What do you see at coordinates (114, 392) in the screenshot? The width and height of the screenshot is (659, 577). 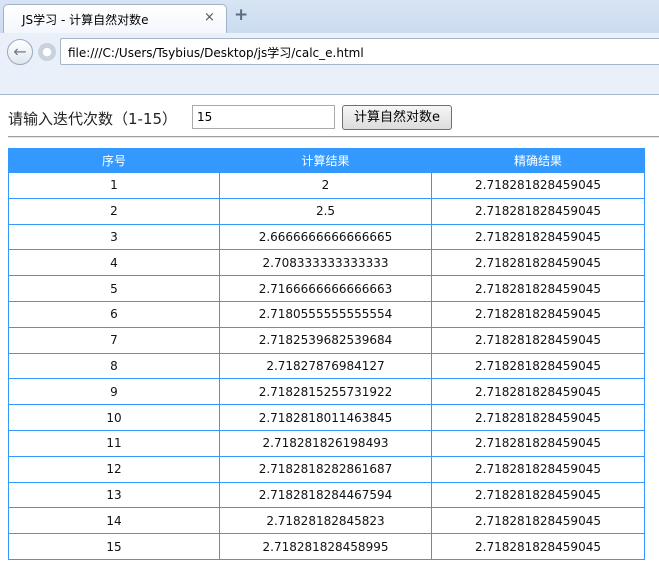 I see `cell-index: 9` at bounding box center [114, 392].